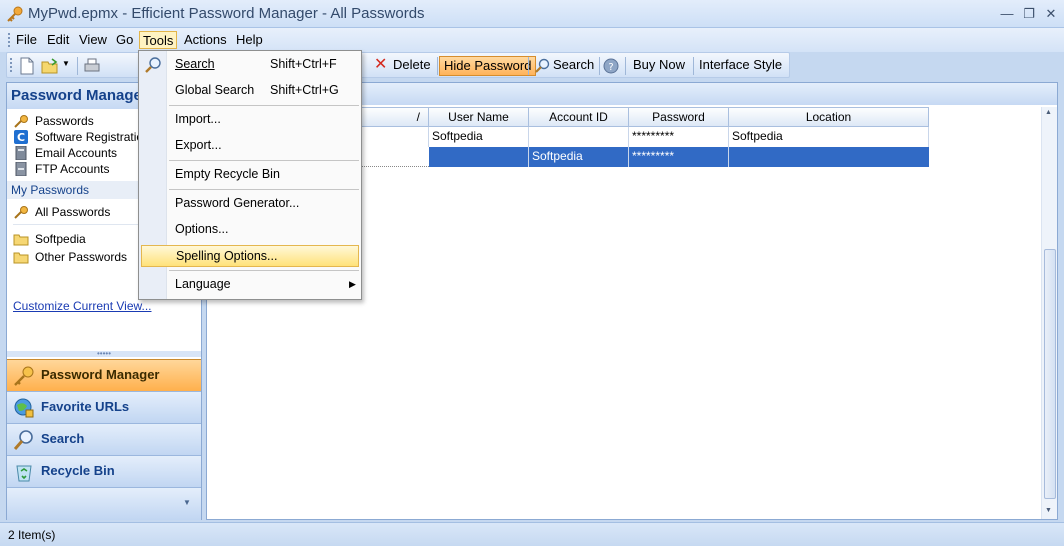  I want to click on cell-account-id, so click(579, 137).